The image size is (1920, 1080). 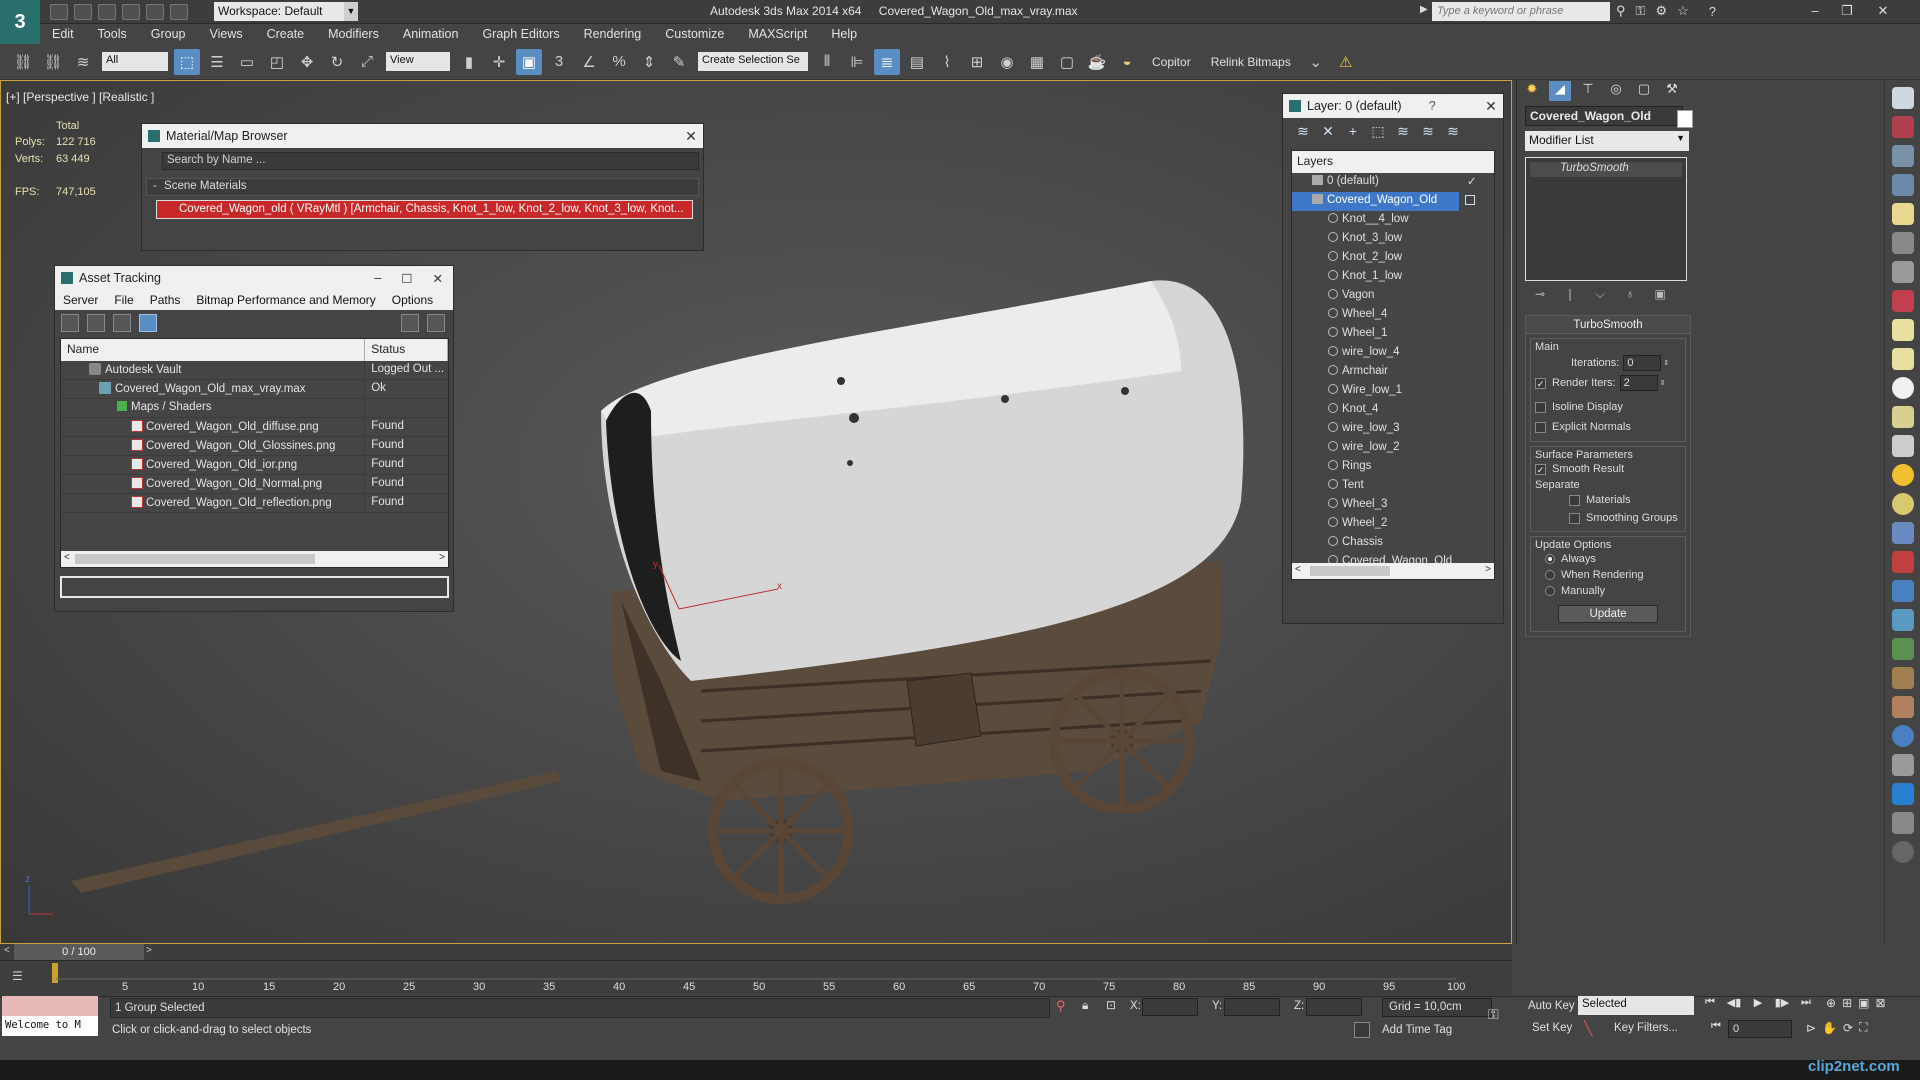 What do you see at coordinates (307, 62) in the screenshot?
I see `move-icon: ✥` at bounding box center [307, 62].